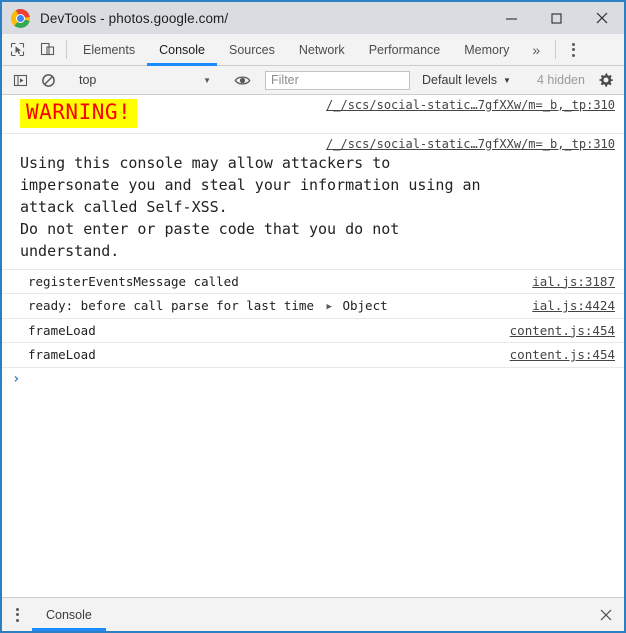 The width and height of the screenshot is (626, 633). Describe the element at coordinates (556, 49) in the screenshot. I see `tabstrip-divider` at that location.